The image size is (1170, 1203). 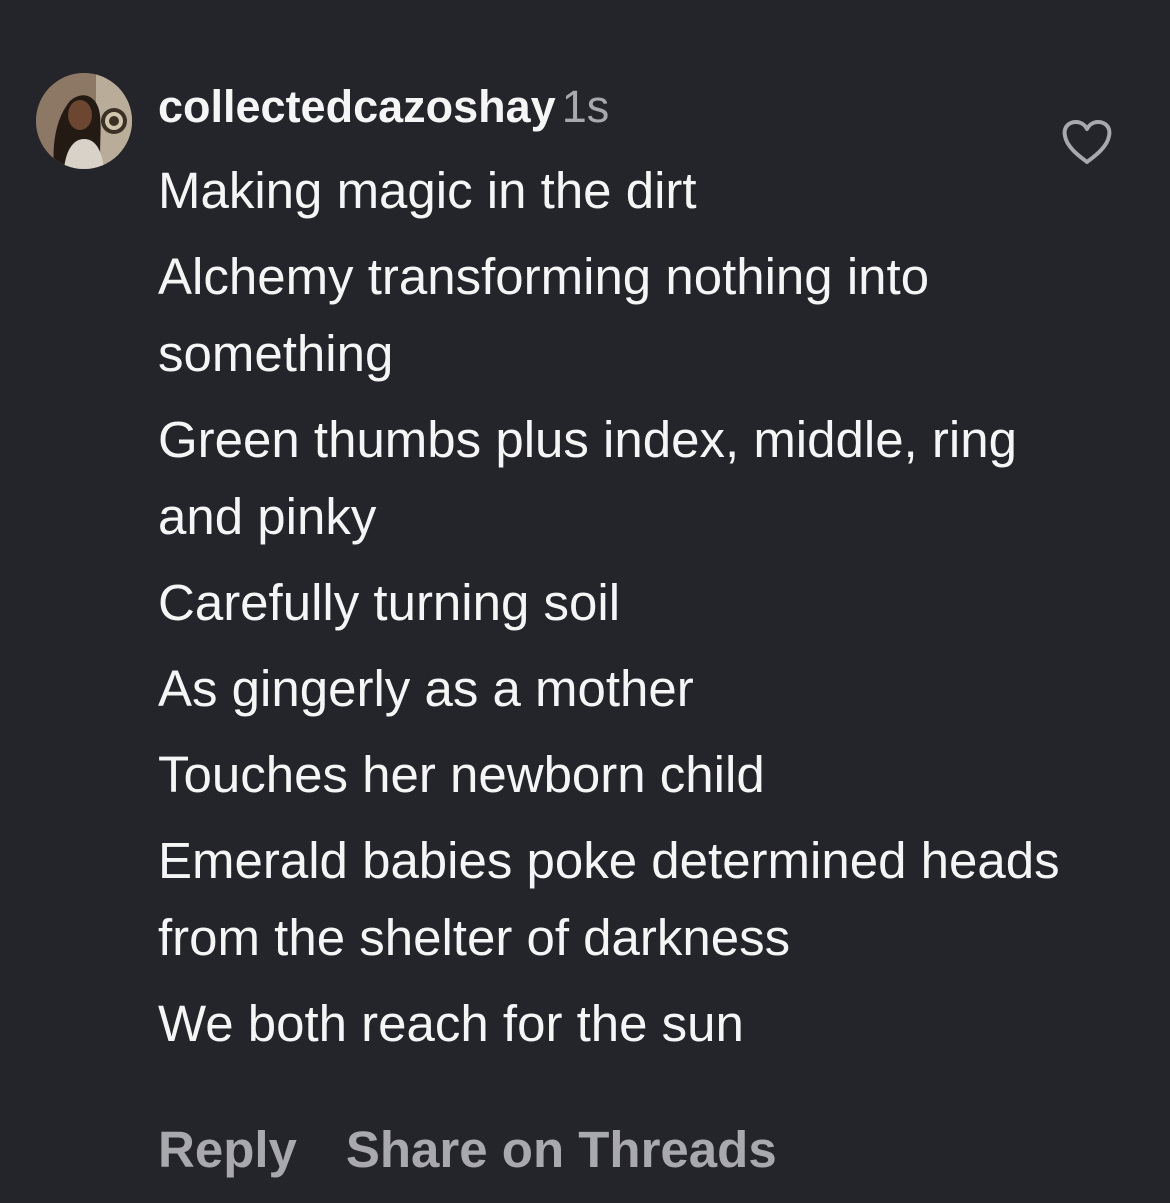 I want to click on comment-line: Touches her newborn child, so click(x=461, y=774).